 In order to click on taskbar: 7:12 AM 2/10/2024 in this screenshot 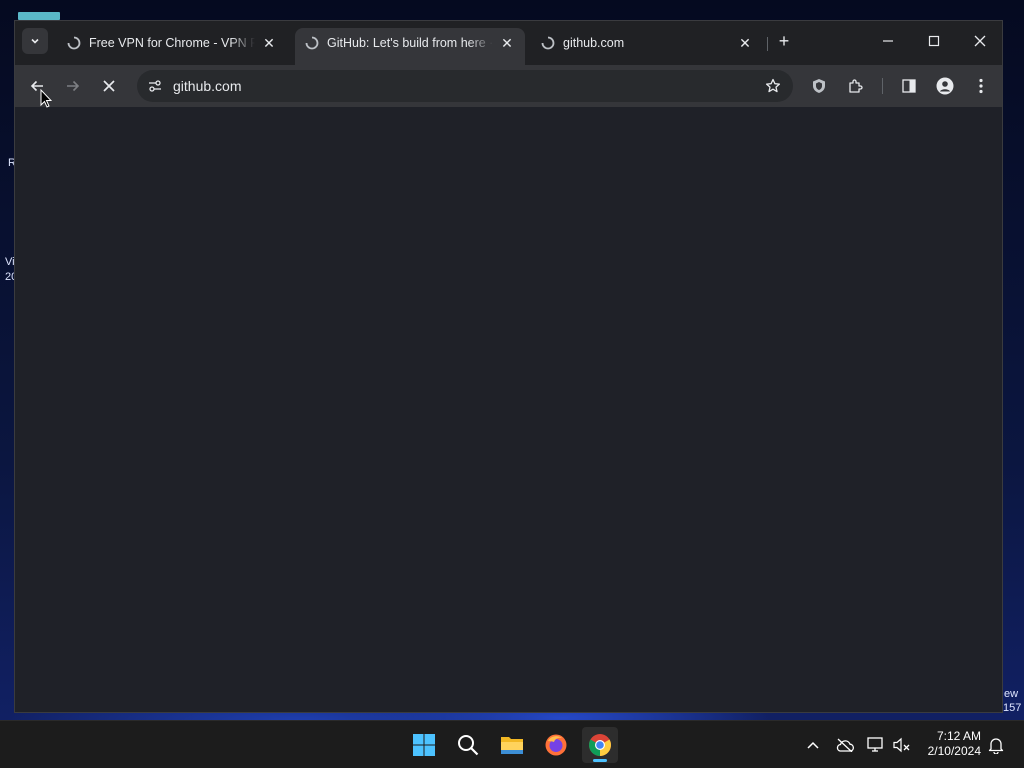, I will do `click(512, 744)`.